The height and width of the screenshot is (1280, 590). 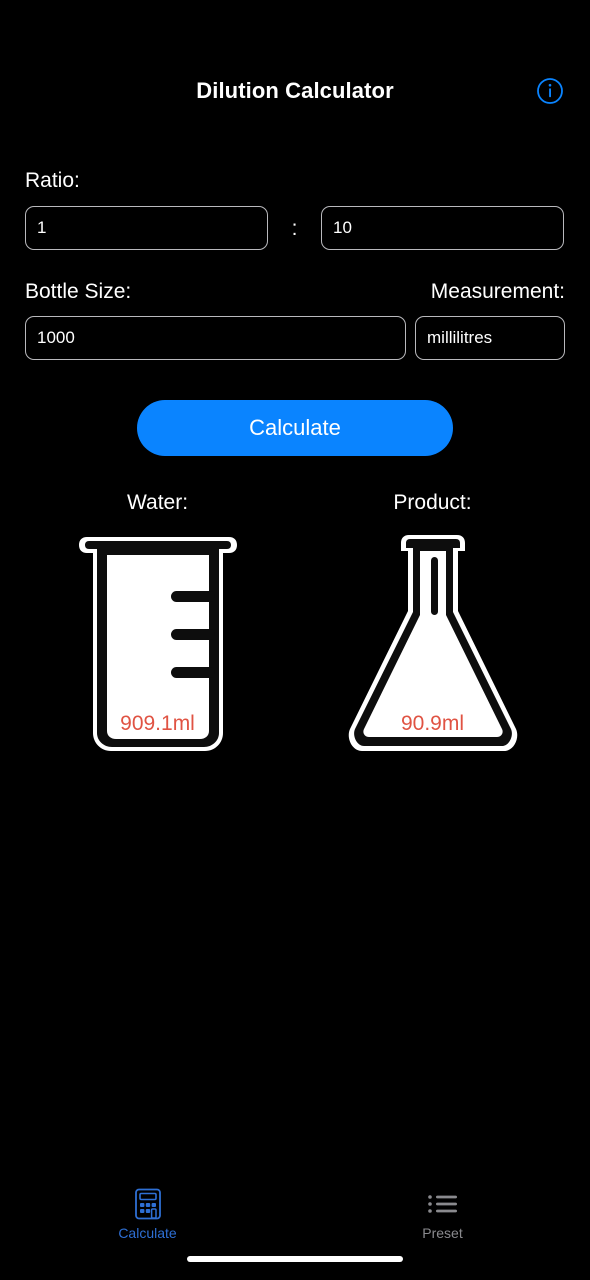 I want to click on status-bar, so click(x=295, y=30).